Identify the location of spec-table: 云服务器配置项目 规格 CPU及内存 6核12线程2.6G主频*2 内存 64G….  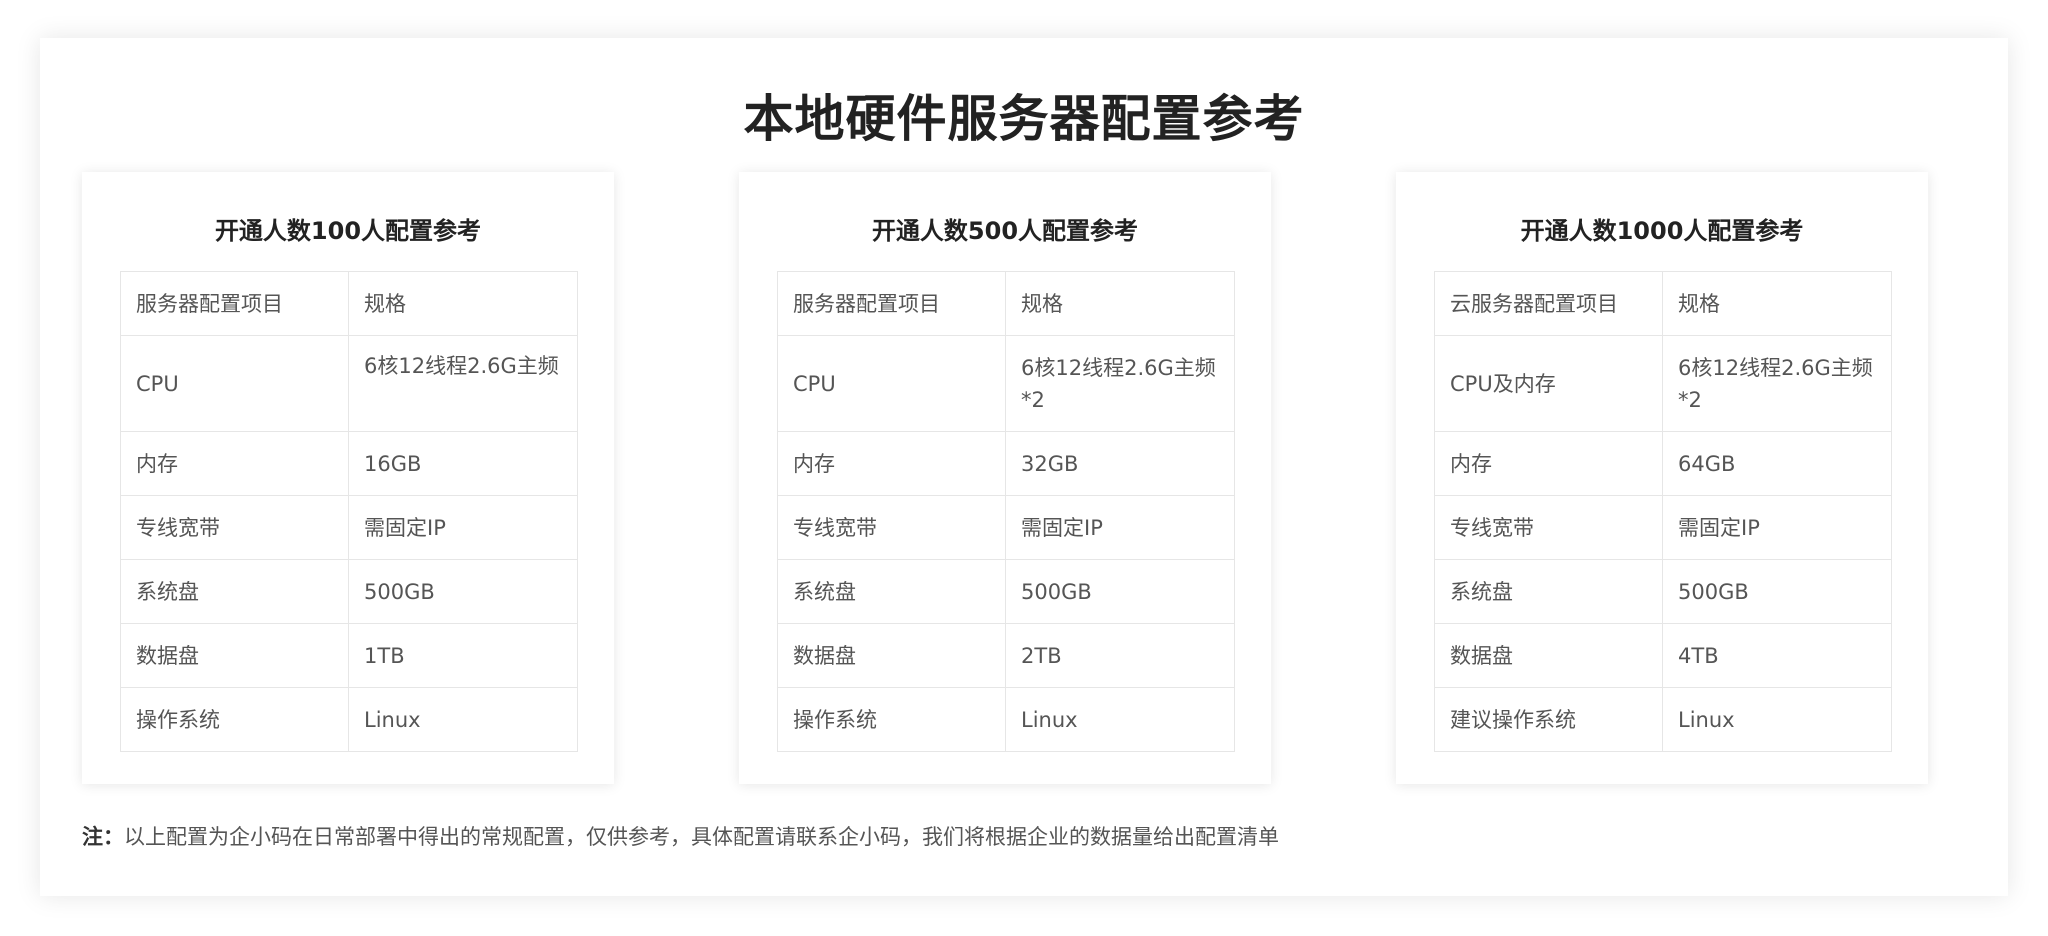
(1663, 511).